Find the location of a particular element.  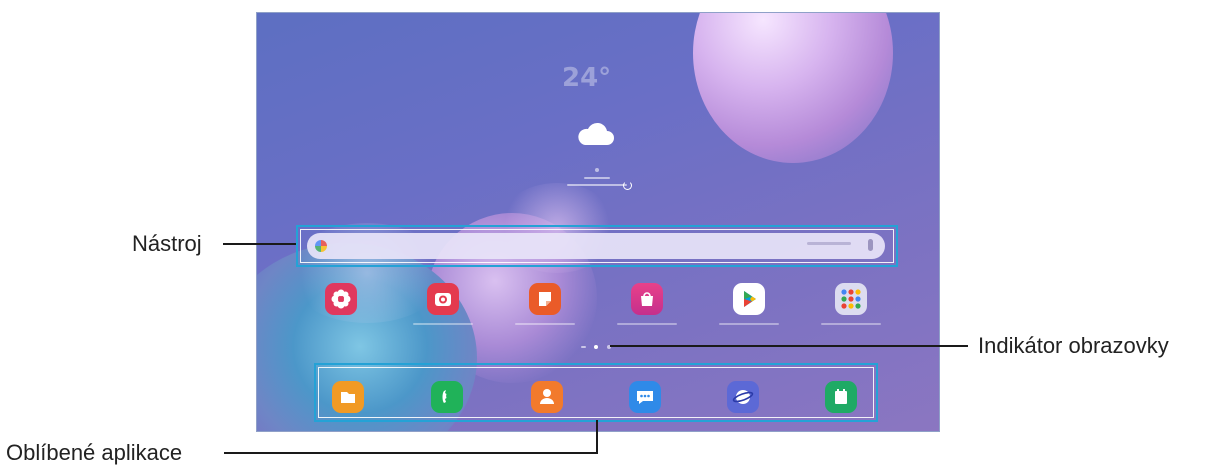

notes-icon is located at coordinates (545, 299).